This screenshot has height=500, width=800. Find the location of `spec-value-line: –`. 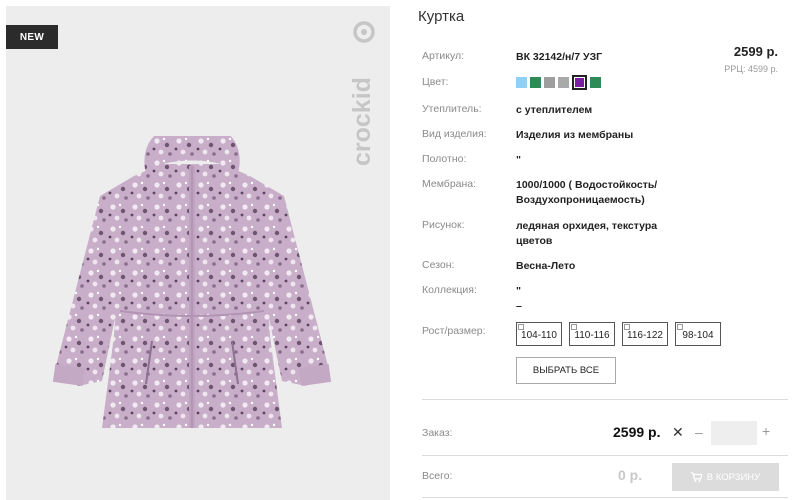

spec-value-line: – is located at coordinates (519, 306).